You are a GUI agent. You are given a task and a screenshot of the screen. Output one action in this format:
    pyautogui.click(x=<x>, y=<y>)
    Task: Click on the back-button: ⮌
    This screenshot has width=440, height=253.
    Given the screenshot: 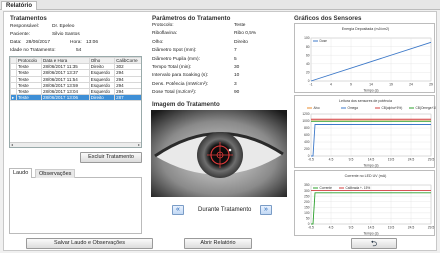 What is the action you would take?
    pyautogui.click(x=374, y=243)
    